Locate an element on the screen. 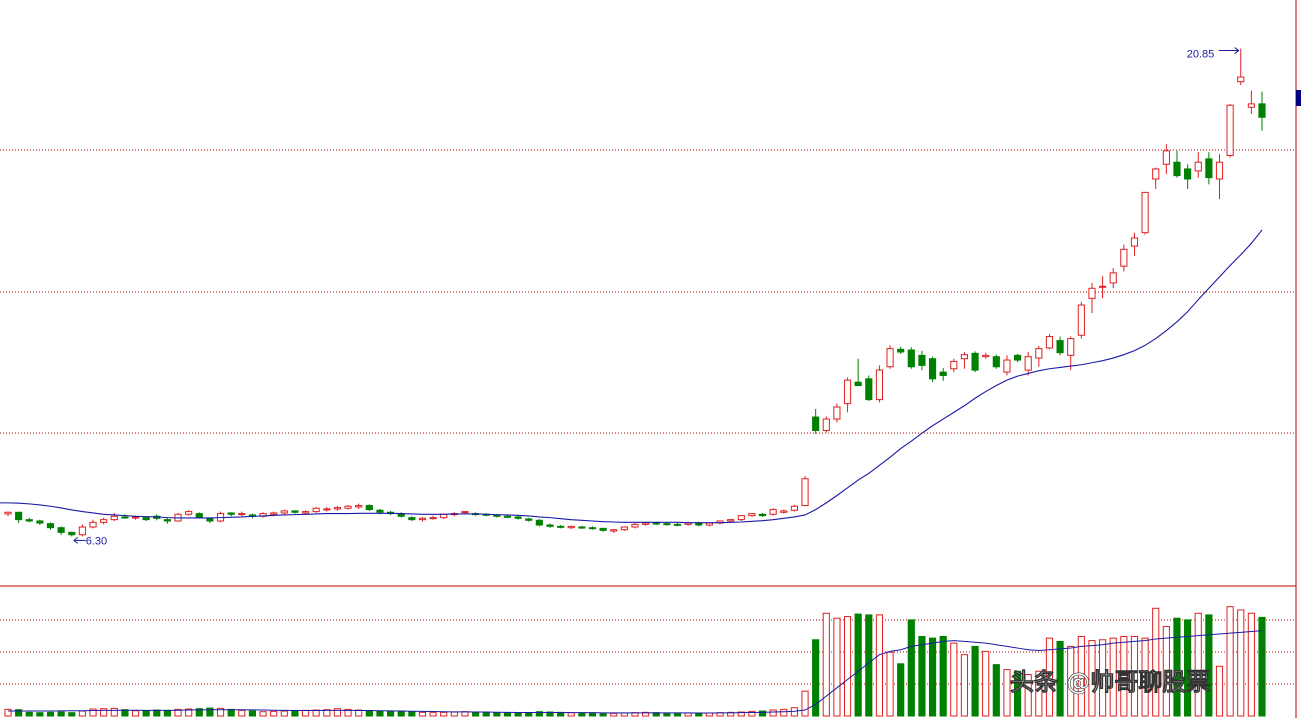 The width and height of the screenshot is (1301, 718). volume-series is located at coordinates (635, 661).